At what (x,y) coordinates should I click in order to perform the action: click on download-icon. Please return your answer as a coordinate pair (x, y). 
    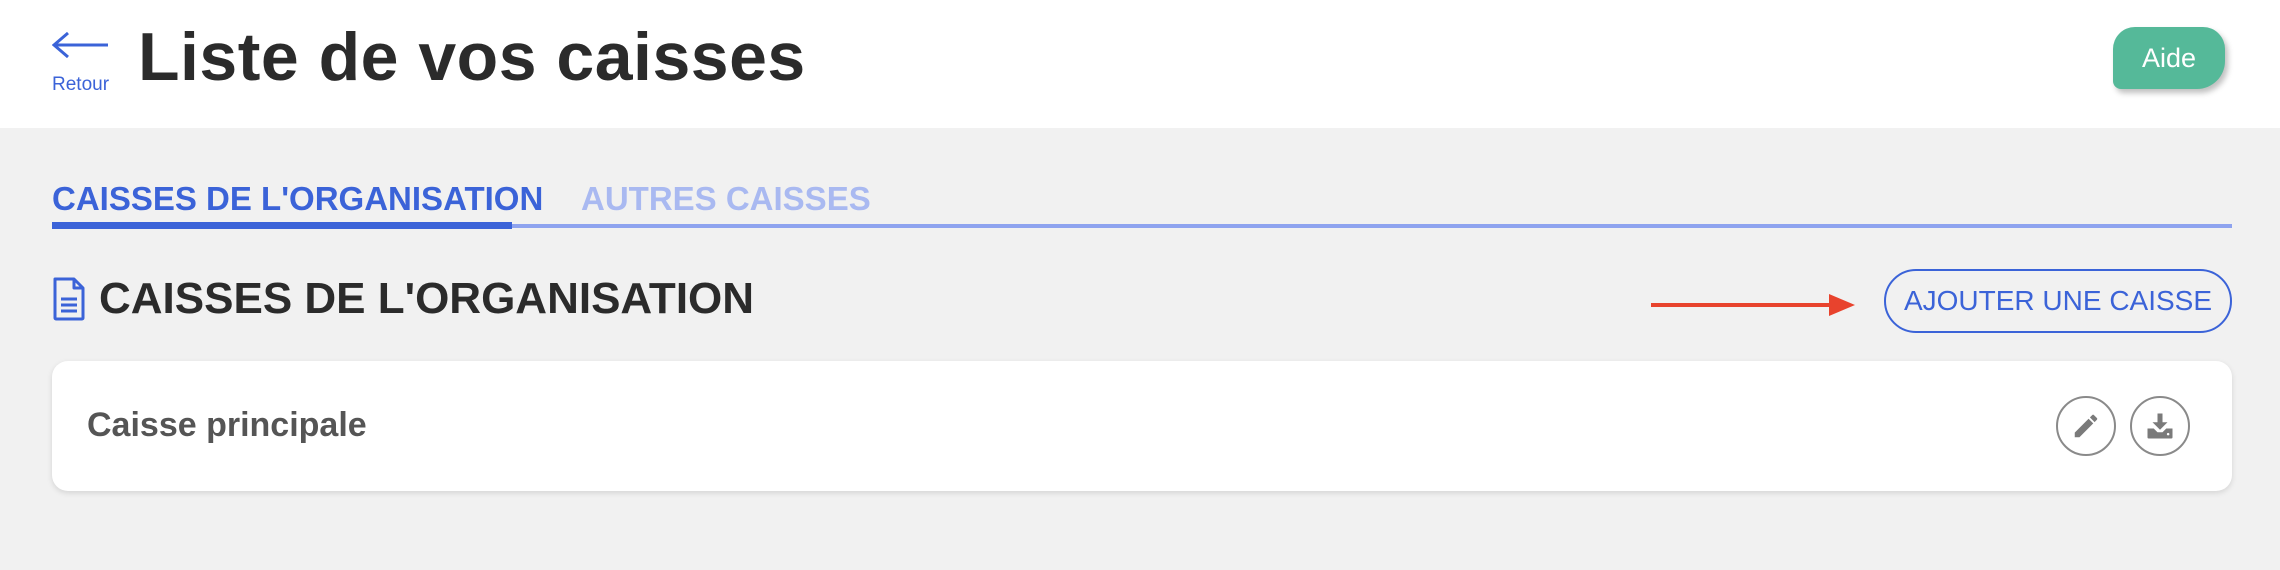
    Looking at the image, I should click on (2160, 426).